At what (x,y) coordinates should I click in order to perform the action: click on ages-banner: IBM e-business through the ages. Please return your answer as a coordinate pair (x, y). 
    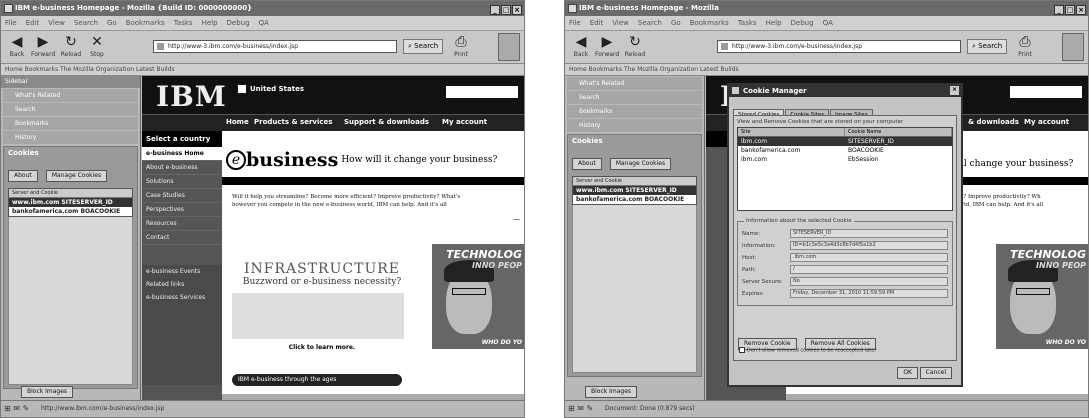
    Looking at the image, I should click on (317, 380).